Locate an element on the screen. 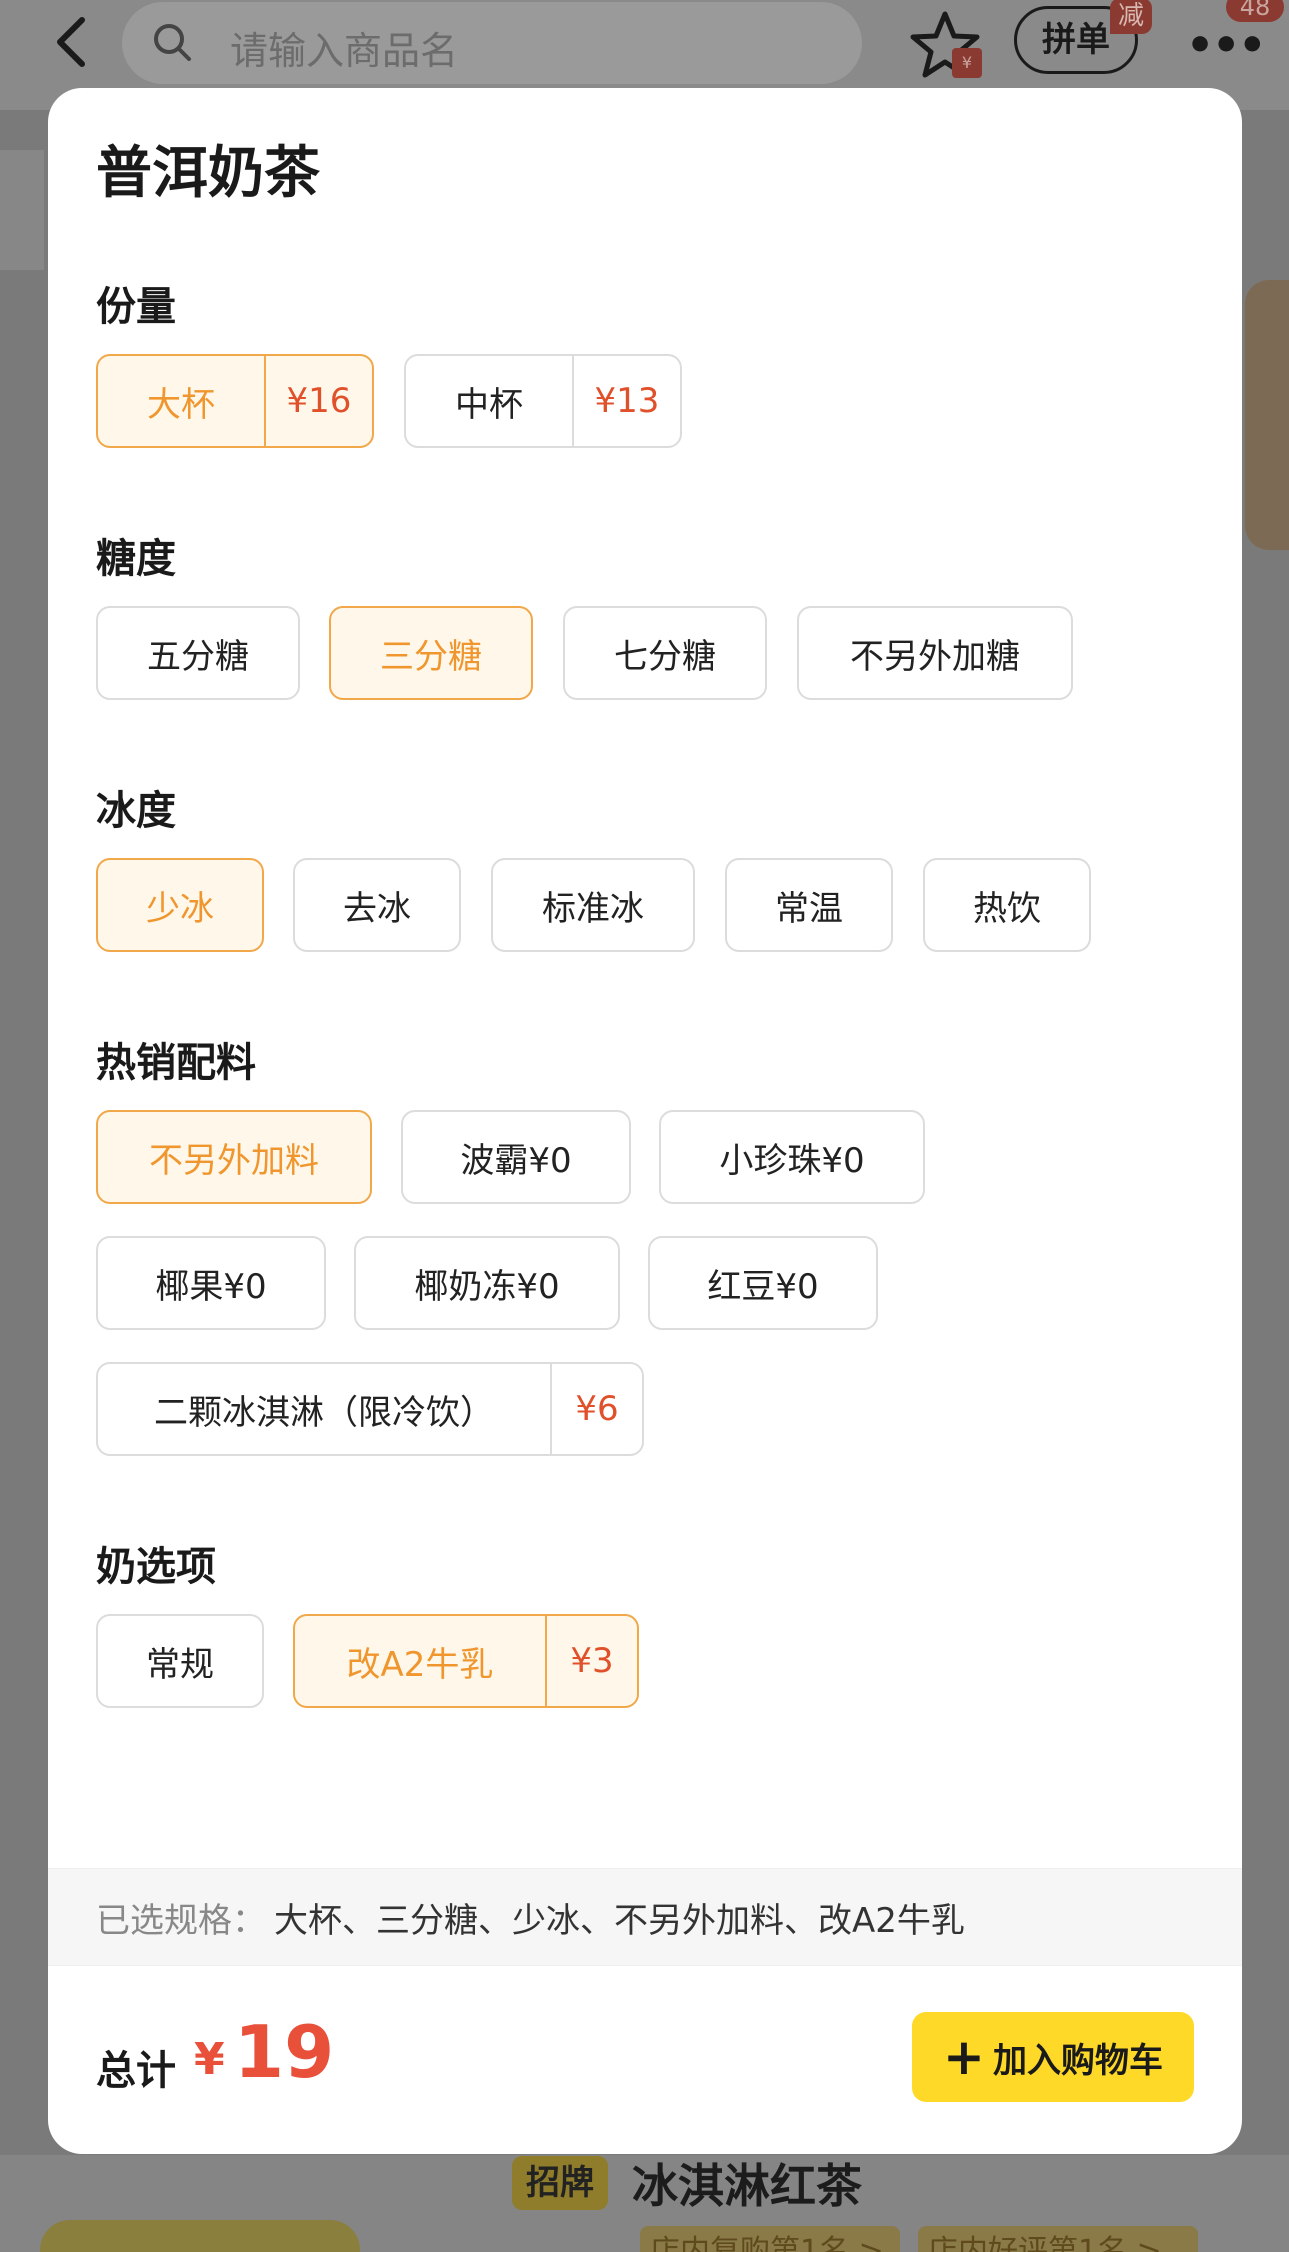 The height and width of the screenshot is (2252, 1289). option-ice-none: 去冰 is located at coordinates (377, 905).